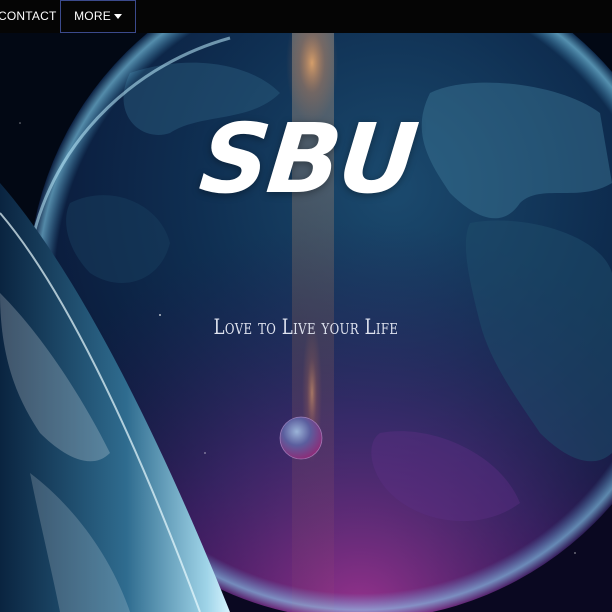 The height and width of the screenshot is (612, 612). Describe the element at coordinates (92, 16) in the screenshot. I see `nav-more-label: MORE` at that location.